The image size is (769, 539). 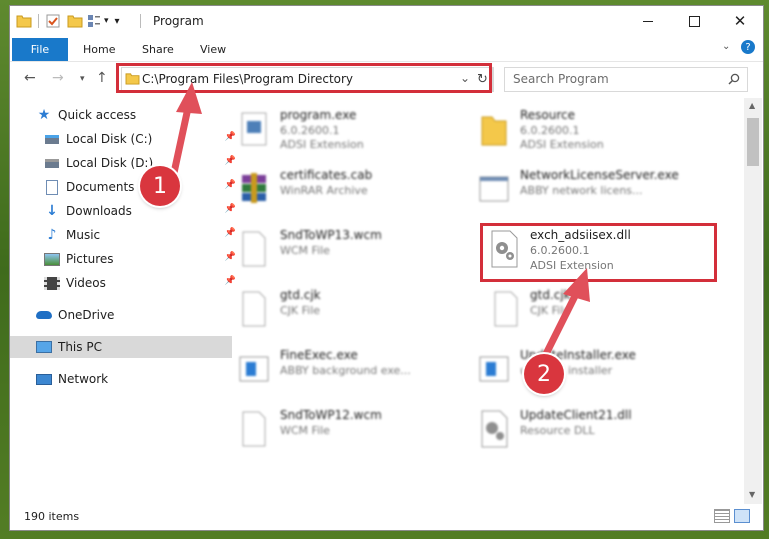 I want to click on arrow-2-head, so click(x=576, y=285).